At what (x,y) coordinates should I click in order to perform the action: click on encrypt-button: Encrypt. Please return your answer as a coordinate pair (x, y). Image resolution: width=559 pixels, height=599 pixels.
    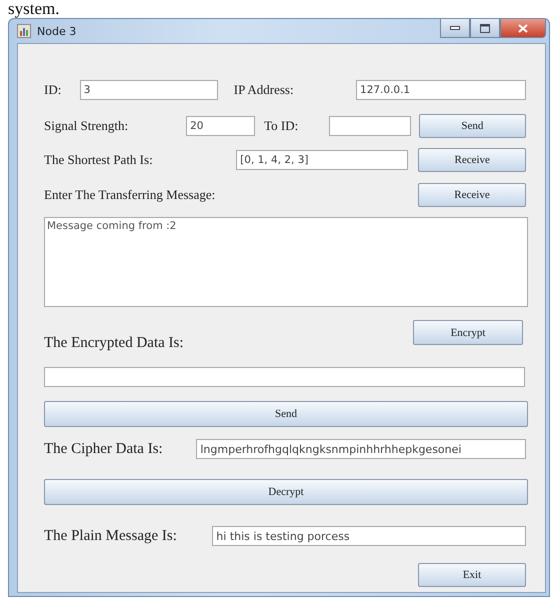
    Looking at the image, I should click on (468, 332).